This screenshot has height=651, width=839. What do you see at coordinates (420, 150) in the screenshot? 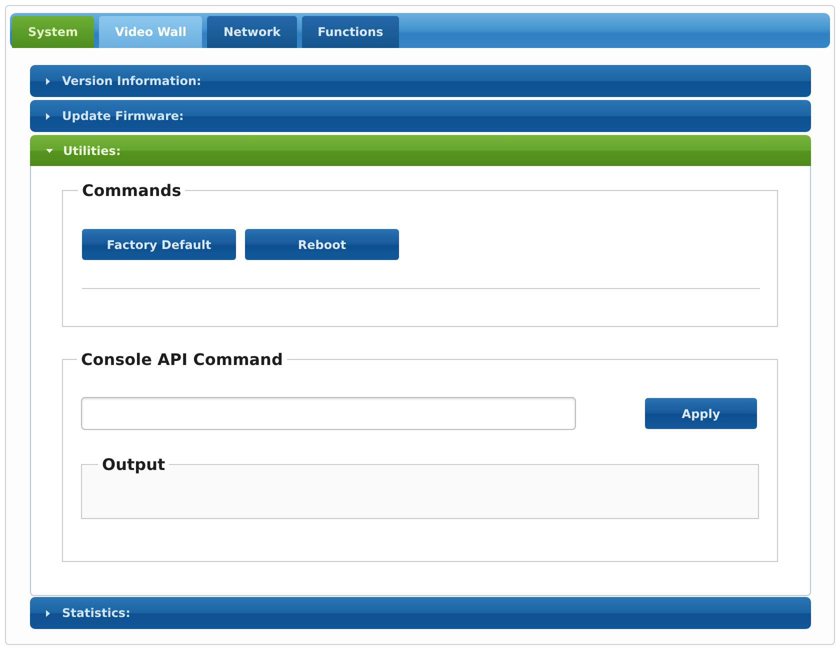
I see `section-header: Utilities:` at bounding box center [420, 150].